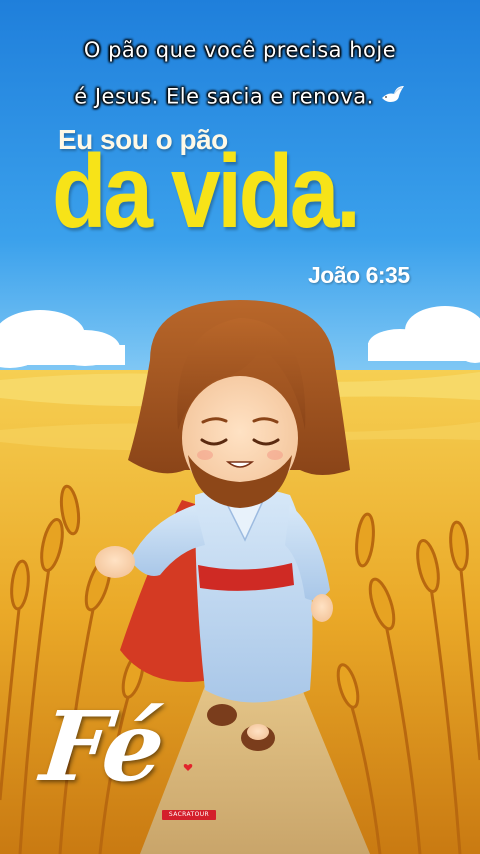 The height and width of the screenshot is (854, 480). What do you see at coordinates (393, 97) in the screenshot?
I see `dove-icon` at bounding box center [393, 97].